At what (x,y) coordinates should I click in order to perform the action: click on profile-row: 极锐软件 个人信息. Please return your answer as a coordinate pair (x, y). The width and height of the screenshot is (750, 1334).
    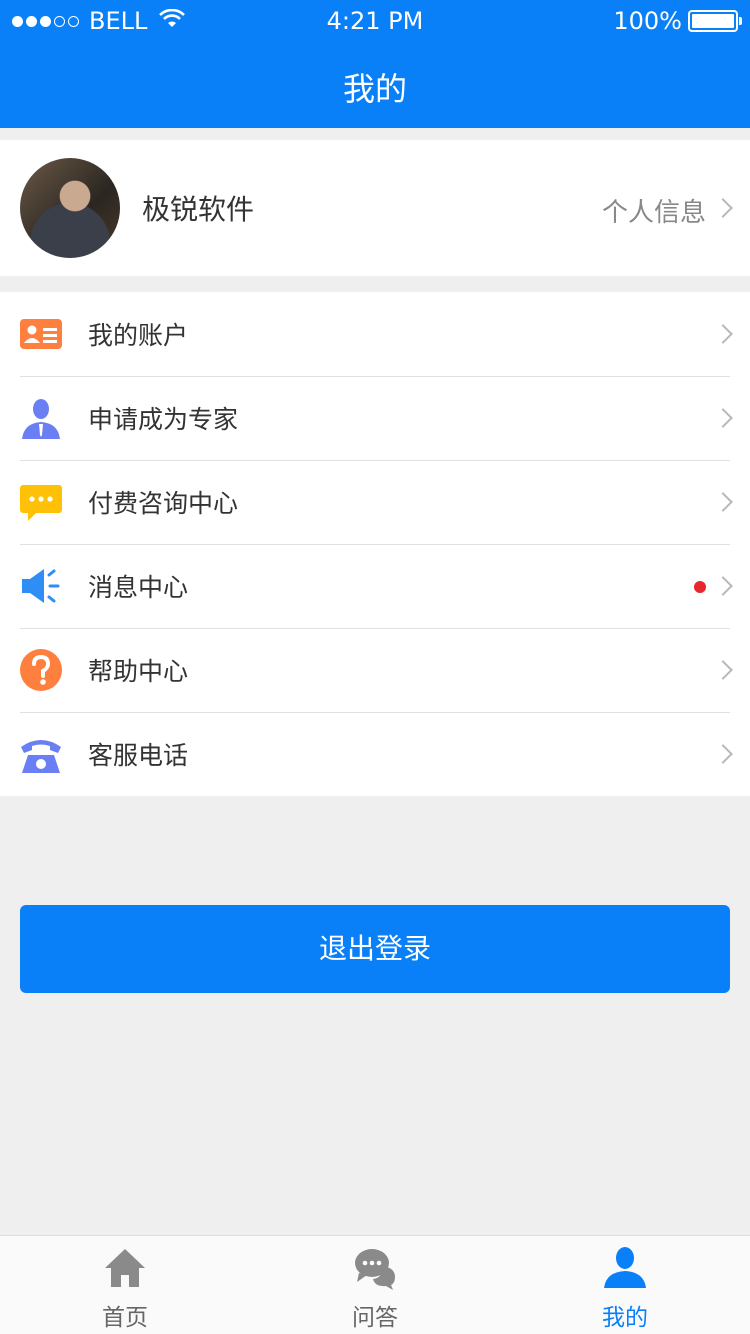
    Looking at the image, I should click on (375, 208).